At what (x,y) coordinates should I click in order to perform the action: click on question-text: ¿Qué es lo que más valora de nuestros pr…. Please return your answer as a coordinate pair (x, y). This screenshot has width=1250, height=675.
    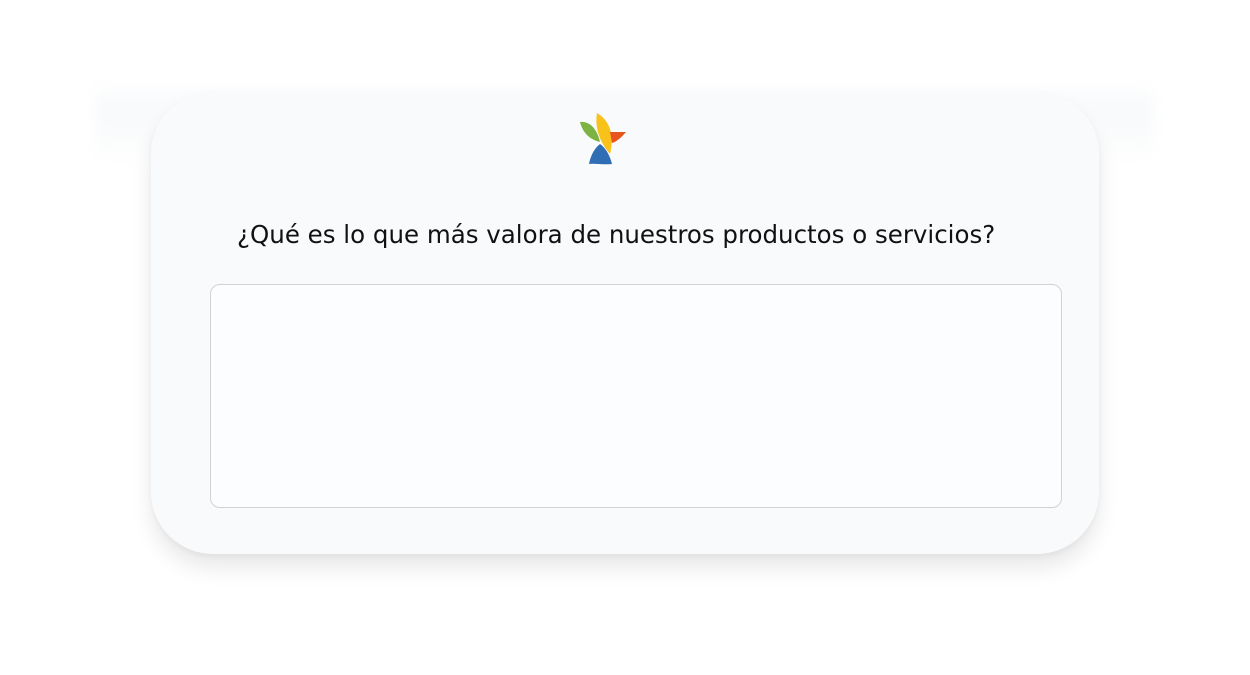
    Looking at the image, I should click on (616, 234).